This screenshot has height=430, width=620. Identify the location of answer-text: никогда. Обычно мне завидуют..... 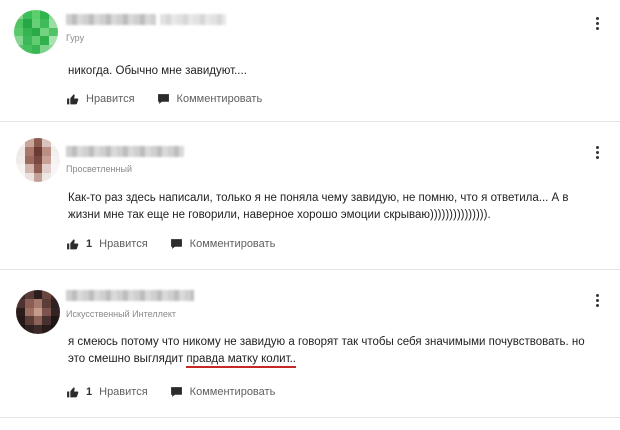
(157, 71).